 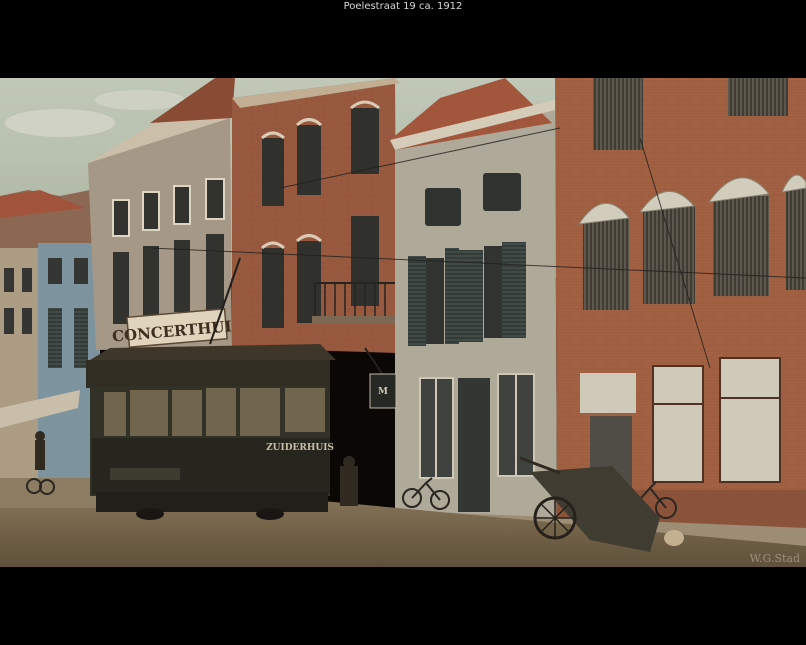 I want to click on photo-caption: Poelestraat 19 ca. 1912, so click(x=403, y=6).